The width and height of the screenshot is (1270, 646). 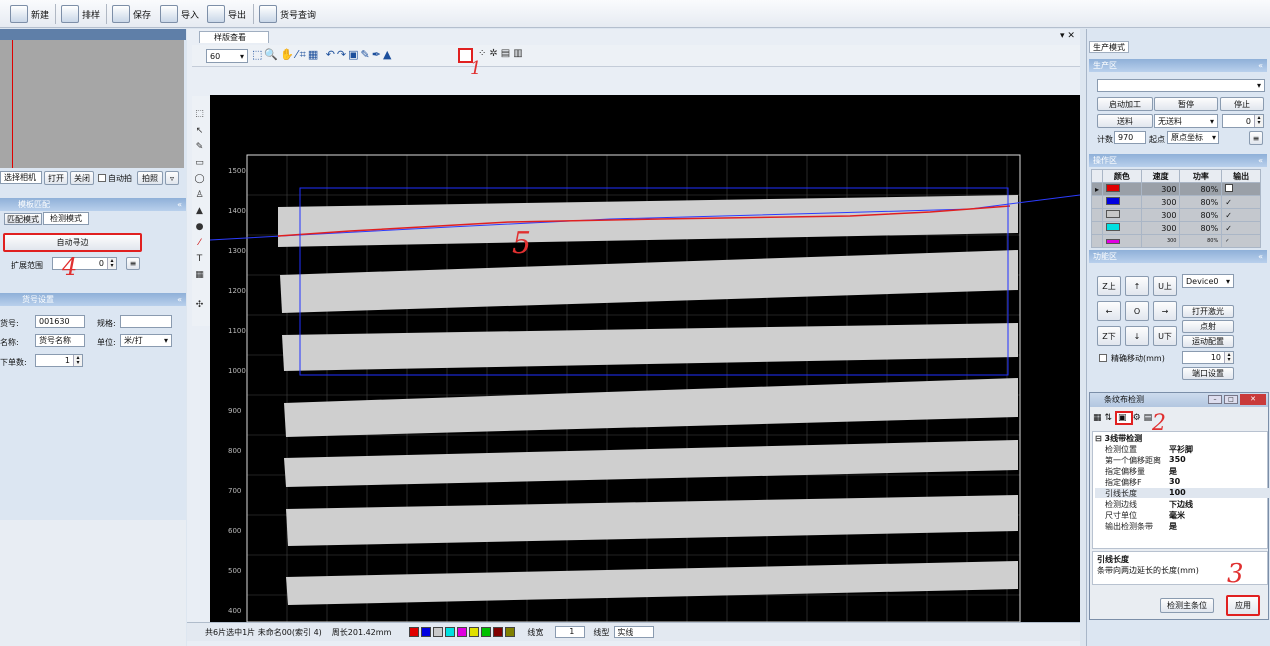 What do you see at coordinates (1182, 515) in the screenshot?
I see `property-row: 尺寸单位 毫米` at bounding box center [1182, 515].